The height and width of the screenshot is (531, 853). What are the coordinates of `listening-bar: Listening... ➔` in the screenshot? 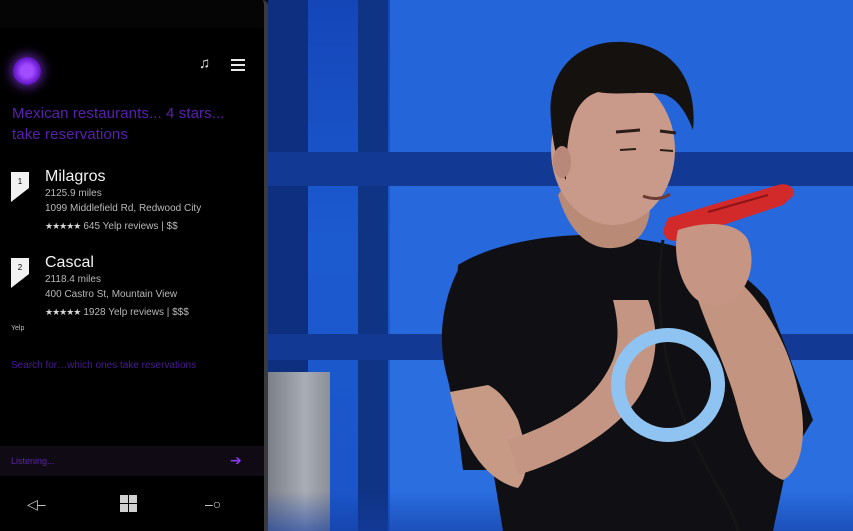 It's located at (132, 461).